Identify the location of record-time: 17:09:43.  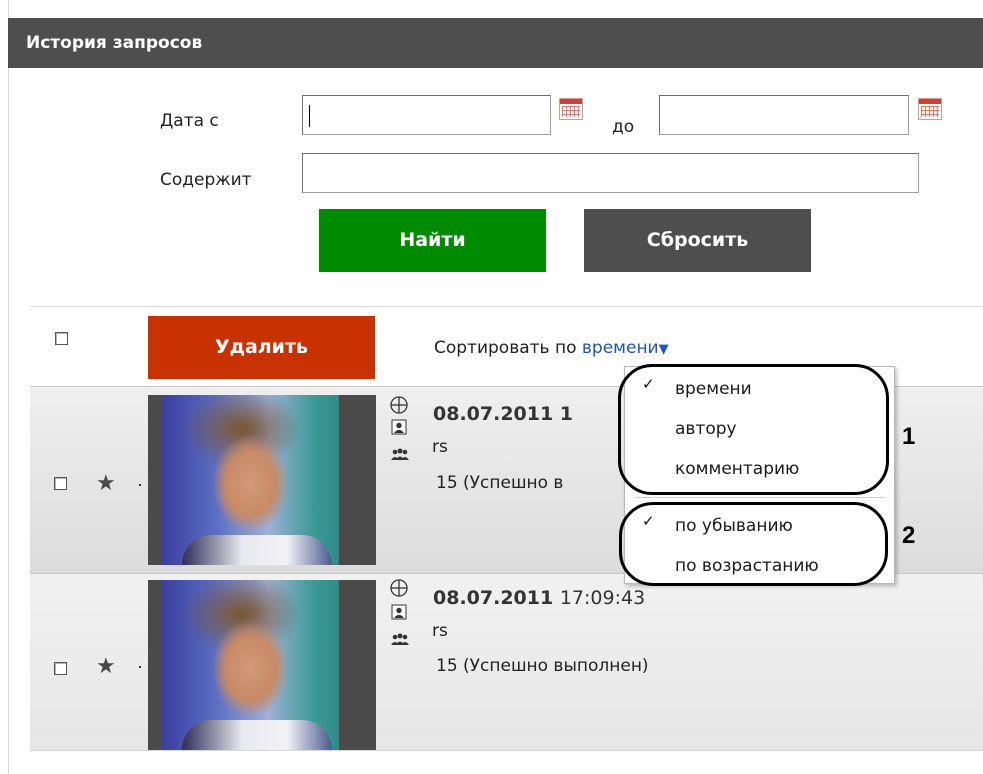
(602, 598).